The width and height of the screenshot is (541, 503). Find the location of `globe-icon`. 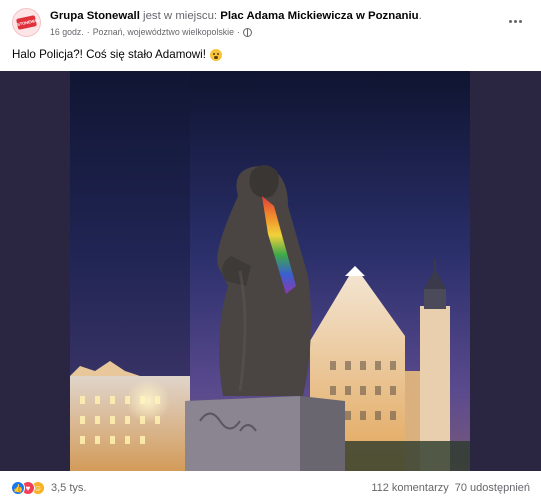

globe-icon is located at coordinates (247, 32).